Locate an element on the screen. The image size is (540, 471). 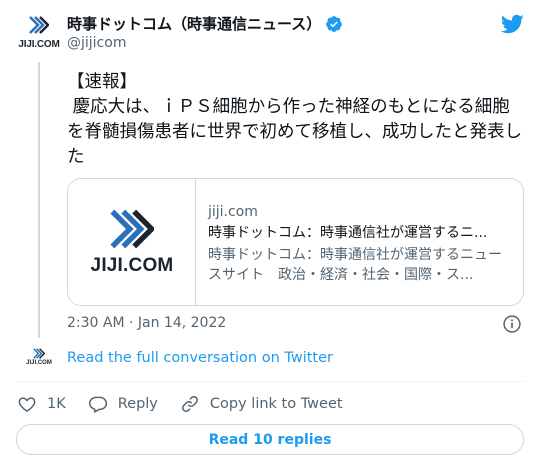
divider is located at coordinates (270, 381).